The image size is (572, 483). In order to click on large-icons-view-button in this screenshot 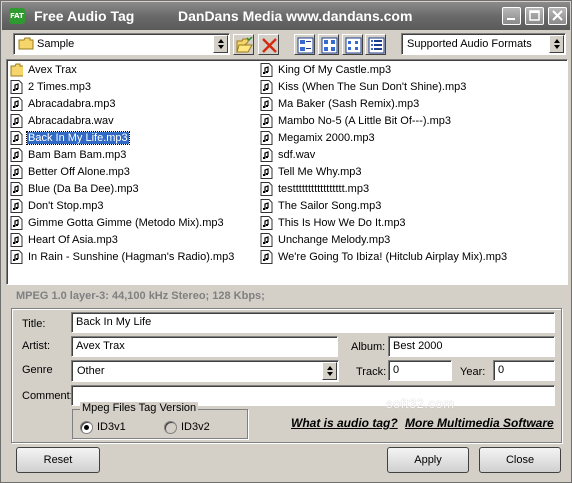, I will do `click(304, 44)`.